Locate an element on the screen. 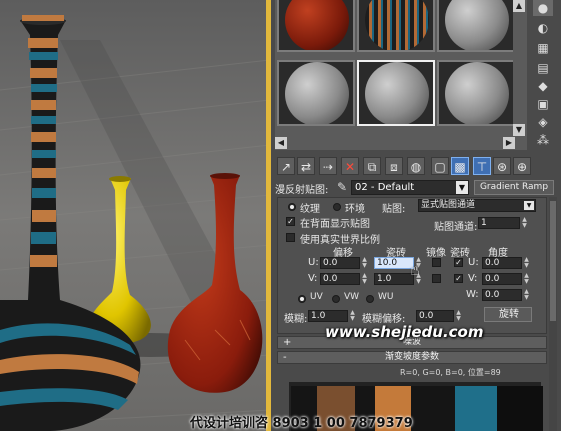 Image resolution: width=561 pixels, height=431 pixels. make-preview-icon: ▣ is located at coordinates (543, 104).